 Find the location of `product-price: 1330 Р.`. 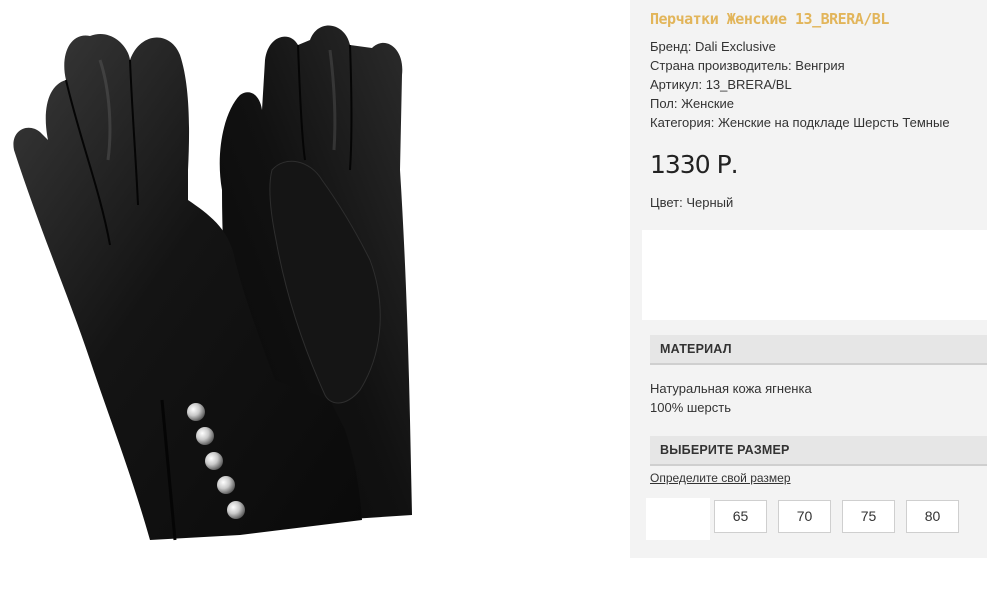

product-price: 1330 Р. is located at coordinates (694, 164).